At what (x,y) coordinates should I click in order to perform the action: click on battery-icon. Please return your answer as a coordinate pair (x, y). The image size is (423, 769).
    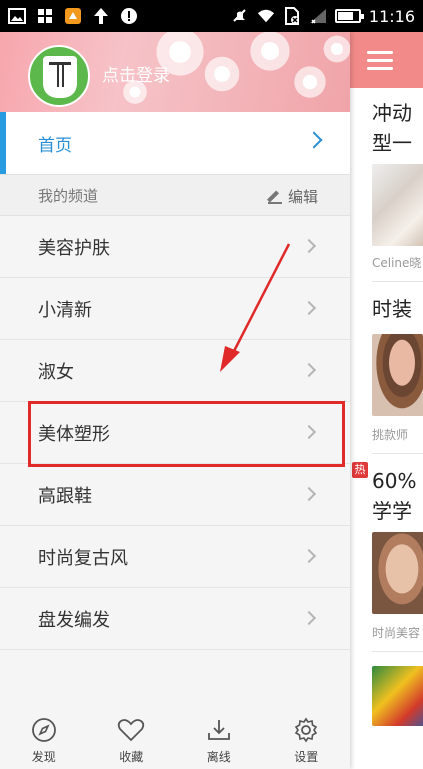
    Looking at the image, I should click on (349, 16).